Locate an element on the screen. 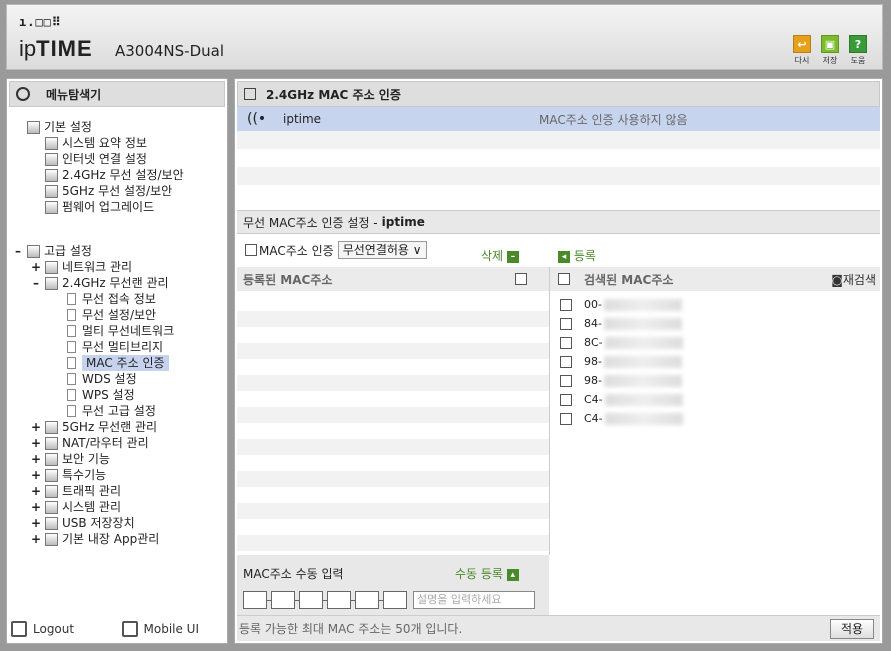 This screenshot has width=891, height=651. registered-mac-list is located at coordinates (393, 423).